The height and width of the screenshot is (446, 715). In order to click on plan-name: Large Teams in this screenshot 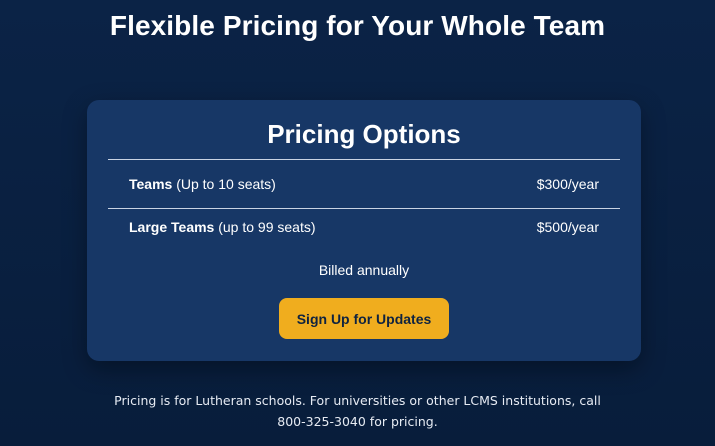, I will do `click(172, 227)`.